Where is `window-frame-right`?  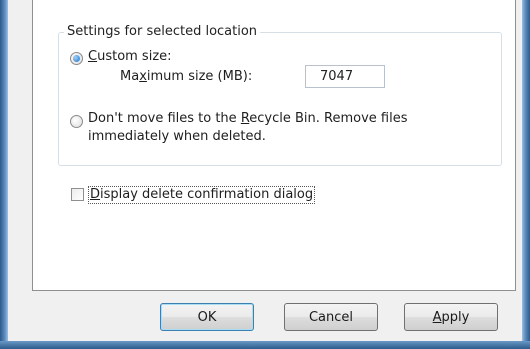 window-frame-right is located at coordinates (526, 174).